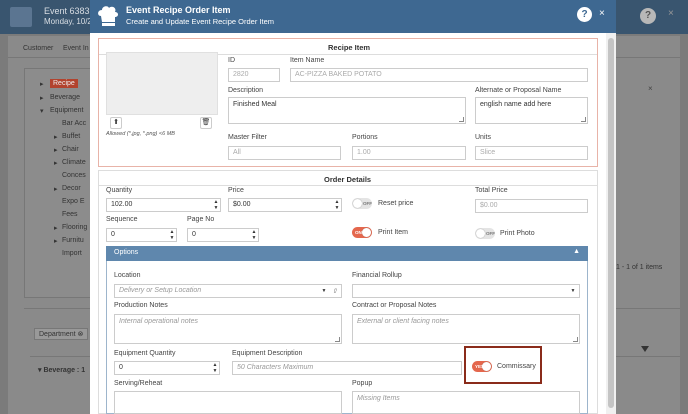 The image size is (688, 414). What do you see at coordinates (439, 75) in the screenshot?
I see `item-name-field: AC-PIZZA BAKED POTATO` at bounding box center [439, 75].